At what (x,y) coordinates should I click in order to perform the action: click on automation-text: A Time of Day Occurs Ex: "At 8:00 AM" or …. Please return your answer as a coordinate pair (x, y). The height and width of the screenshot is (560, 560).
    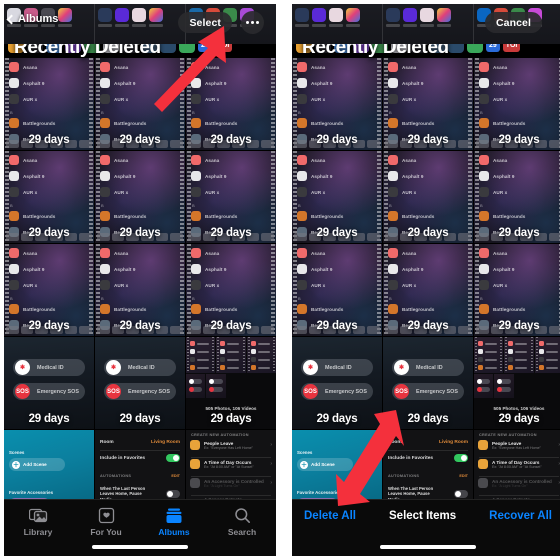
    Looking at the image, I should click on (229, 464).